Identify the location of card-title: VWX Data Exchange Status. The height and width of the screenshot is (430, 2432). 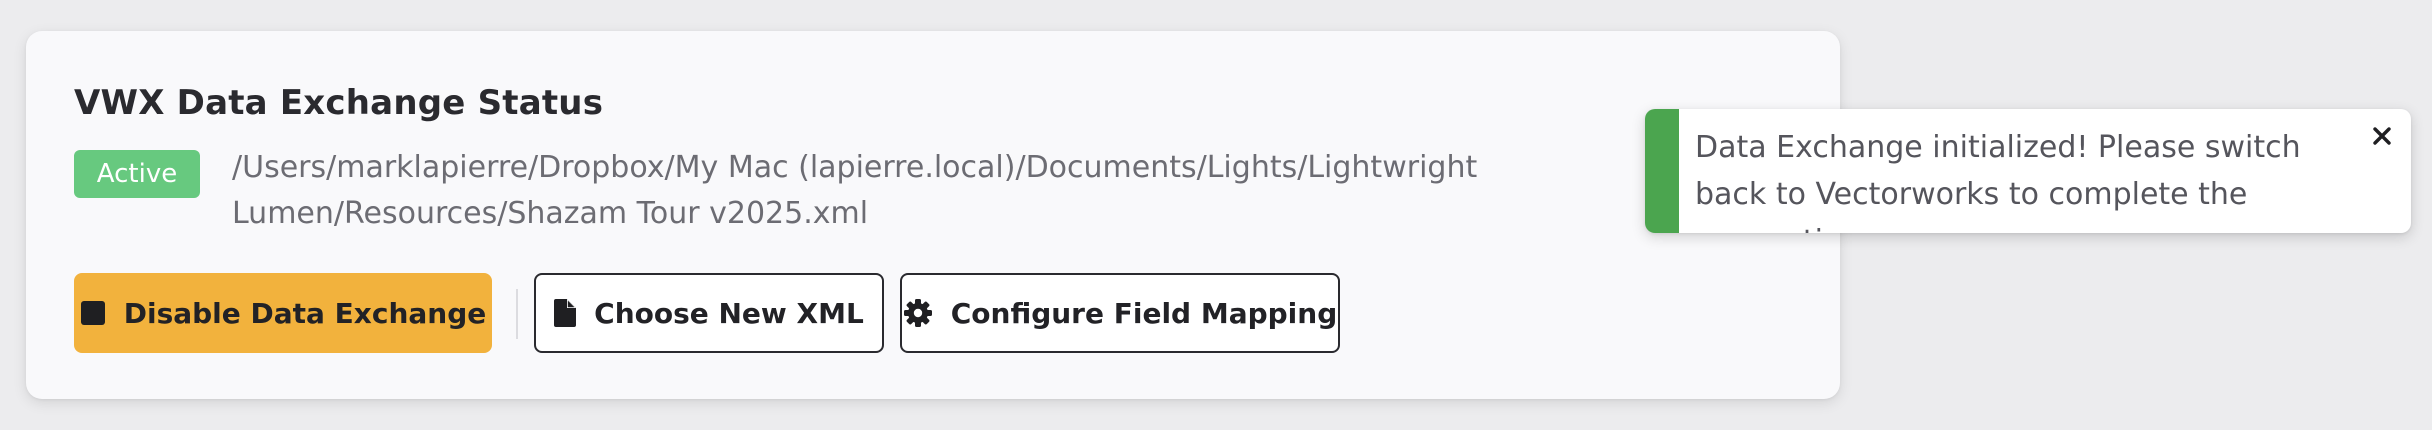
(339, 103).